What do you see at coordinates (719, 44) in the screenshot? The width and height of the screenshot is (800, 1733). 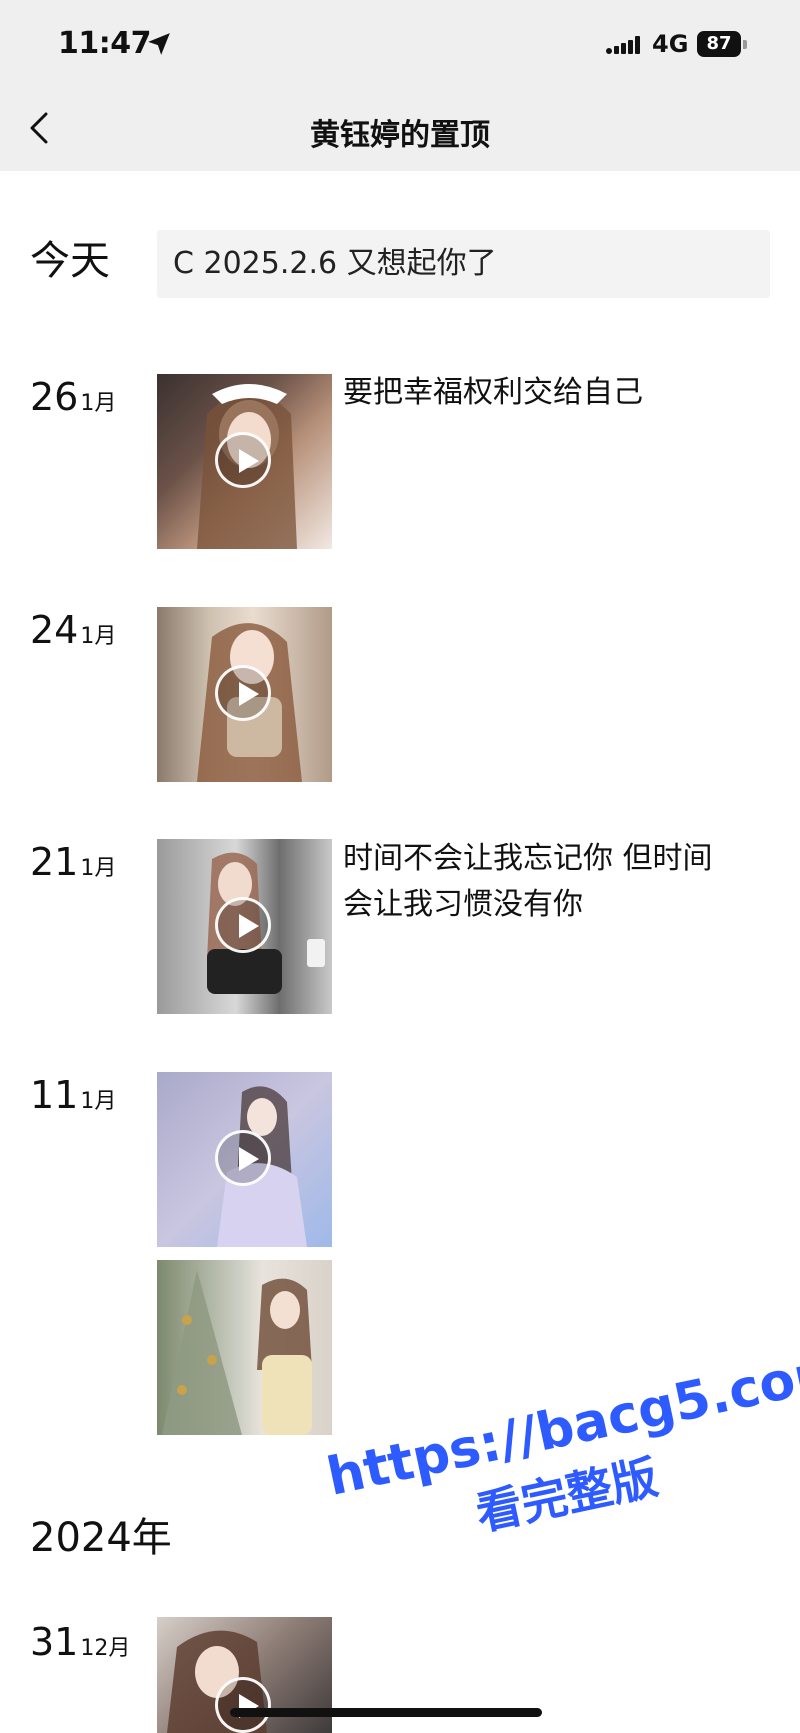 I see `battery-level: 87` at bounding box center [719, 44].